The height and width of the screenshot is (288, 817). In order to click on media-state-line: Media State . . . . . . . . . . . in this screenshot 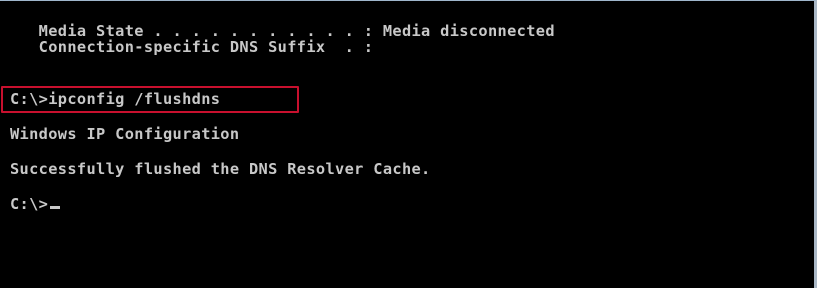, I will do `click(282, 31)`.